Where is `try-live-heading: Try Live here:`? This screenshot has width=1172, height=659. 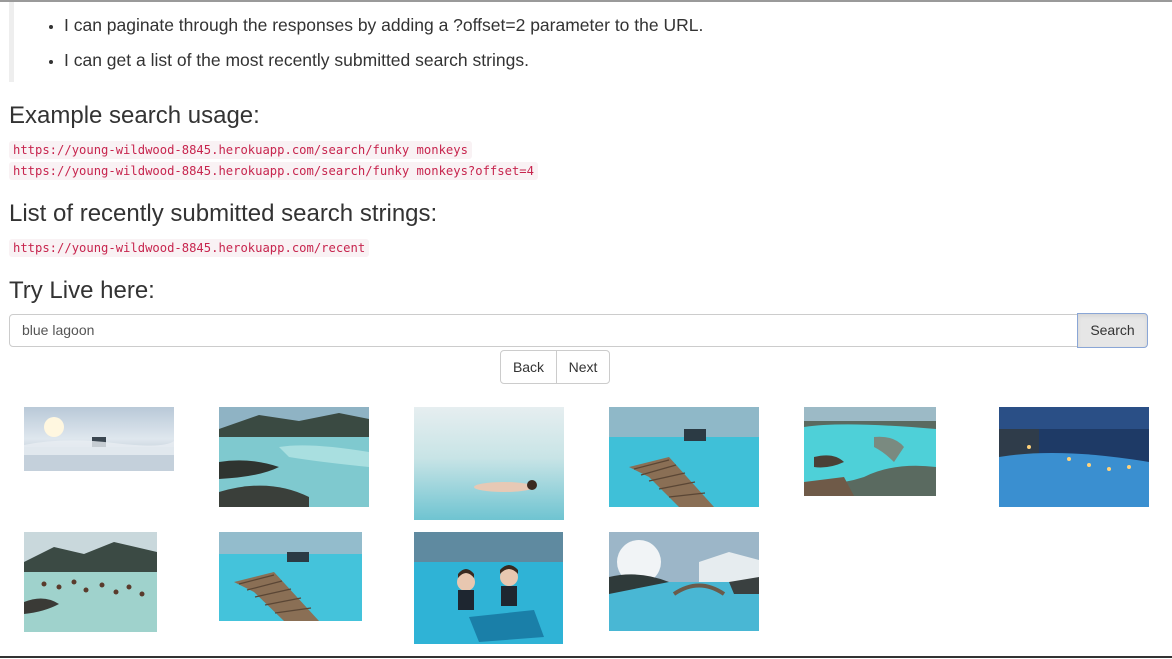 try-live-heading: Try Live here: is located at coordinates (82, 290).